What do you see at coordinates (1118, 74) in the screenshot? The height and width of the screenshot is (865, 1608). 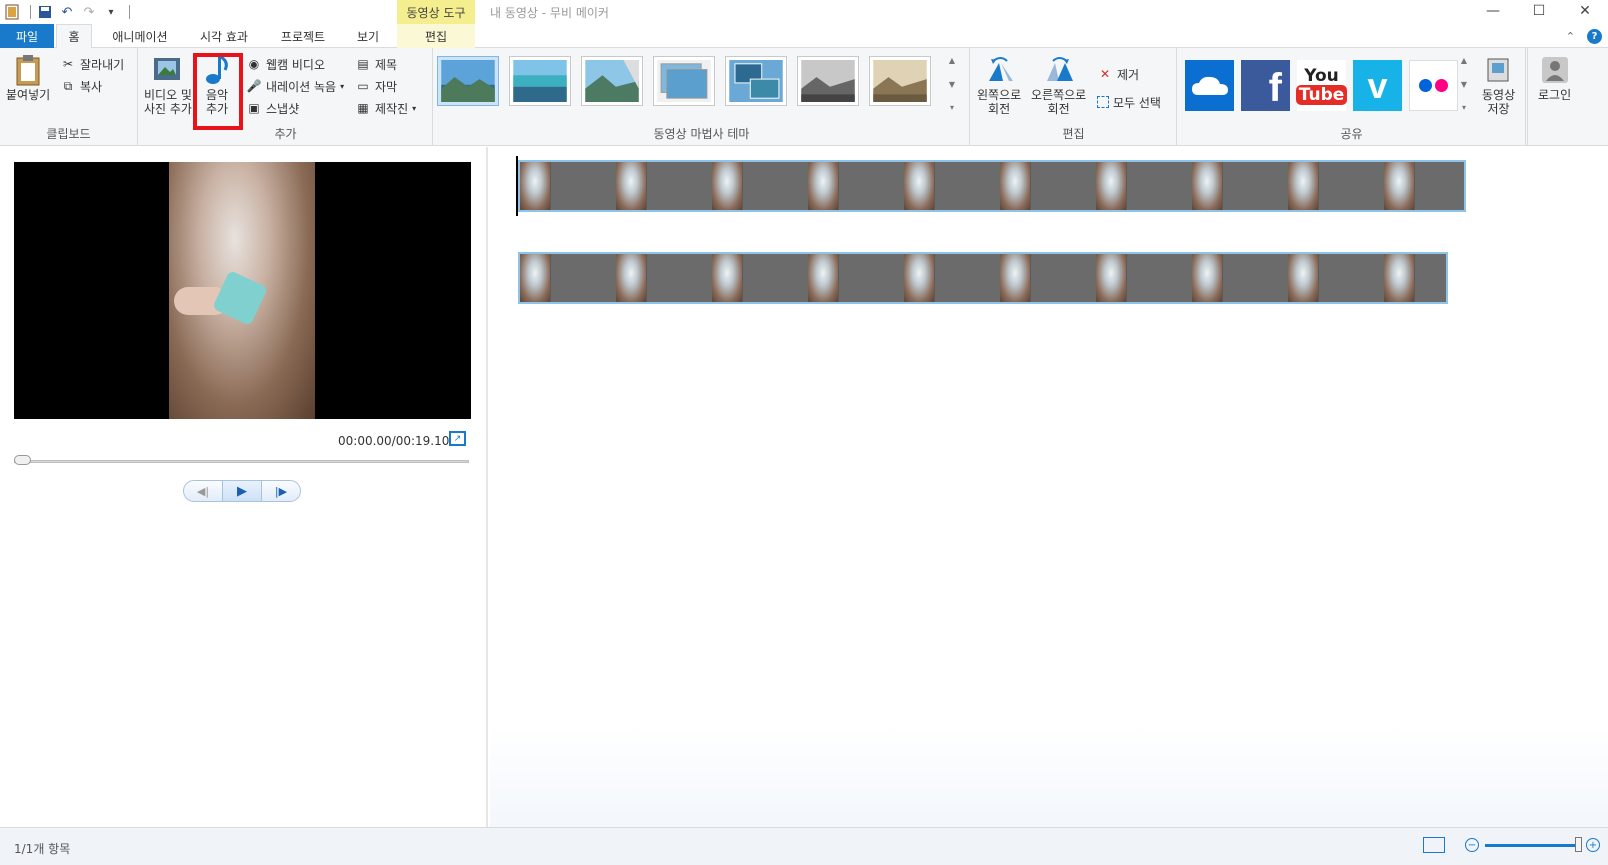 I see `remove-button: ✕ 제거` at bounding box center [1118, 74].